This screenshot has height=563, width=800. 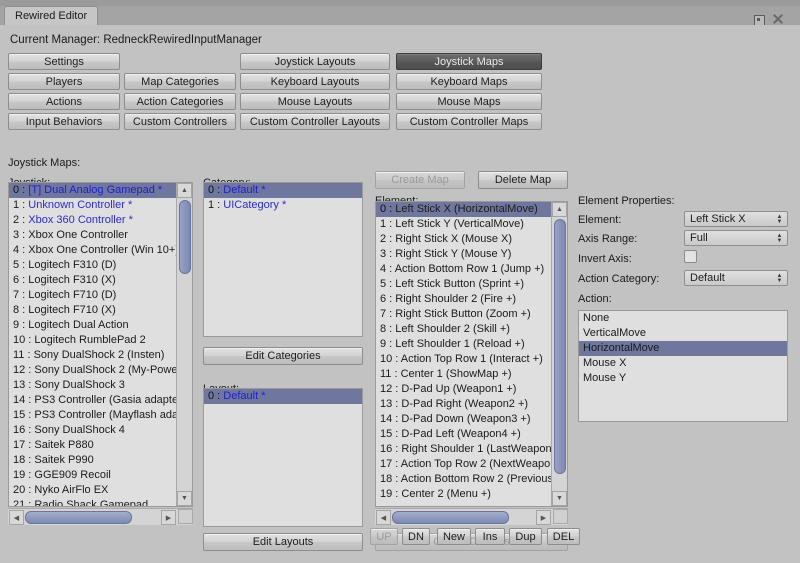 What do you see at coordinates (92, 250) in the screenshot?
I see `joystick-list-item: 4 : Xbox One Controller (Win 10+)` at bounding box center [92, 250].